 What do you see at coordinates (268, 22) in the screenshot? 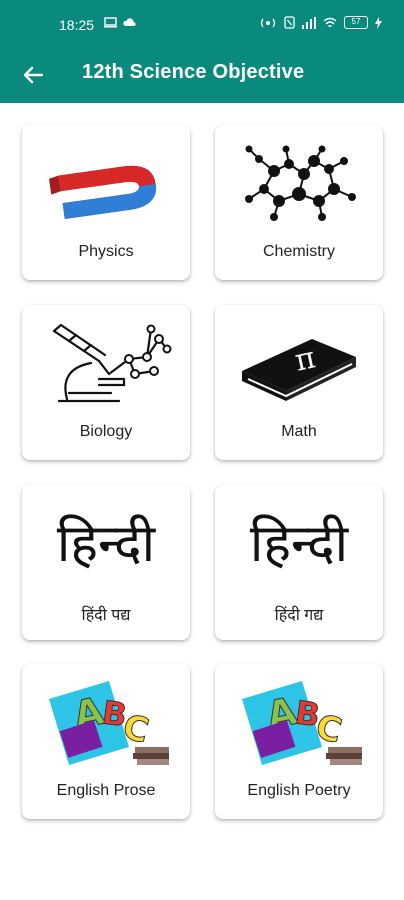
I see `hotspot-icon` at bounding box center [268, 22].